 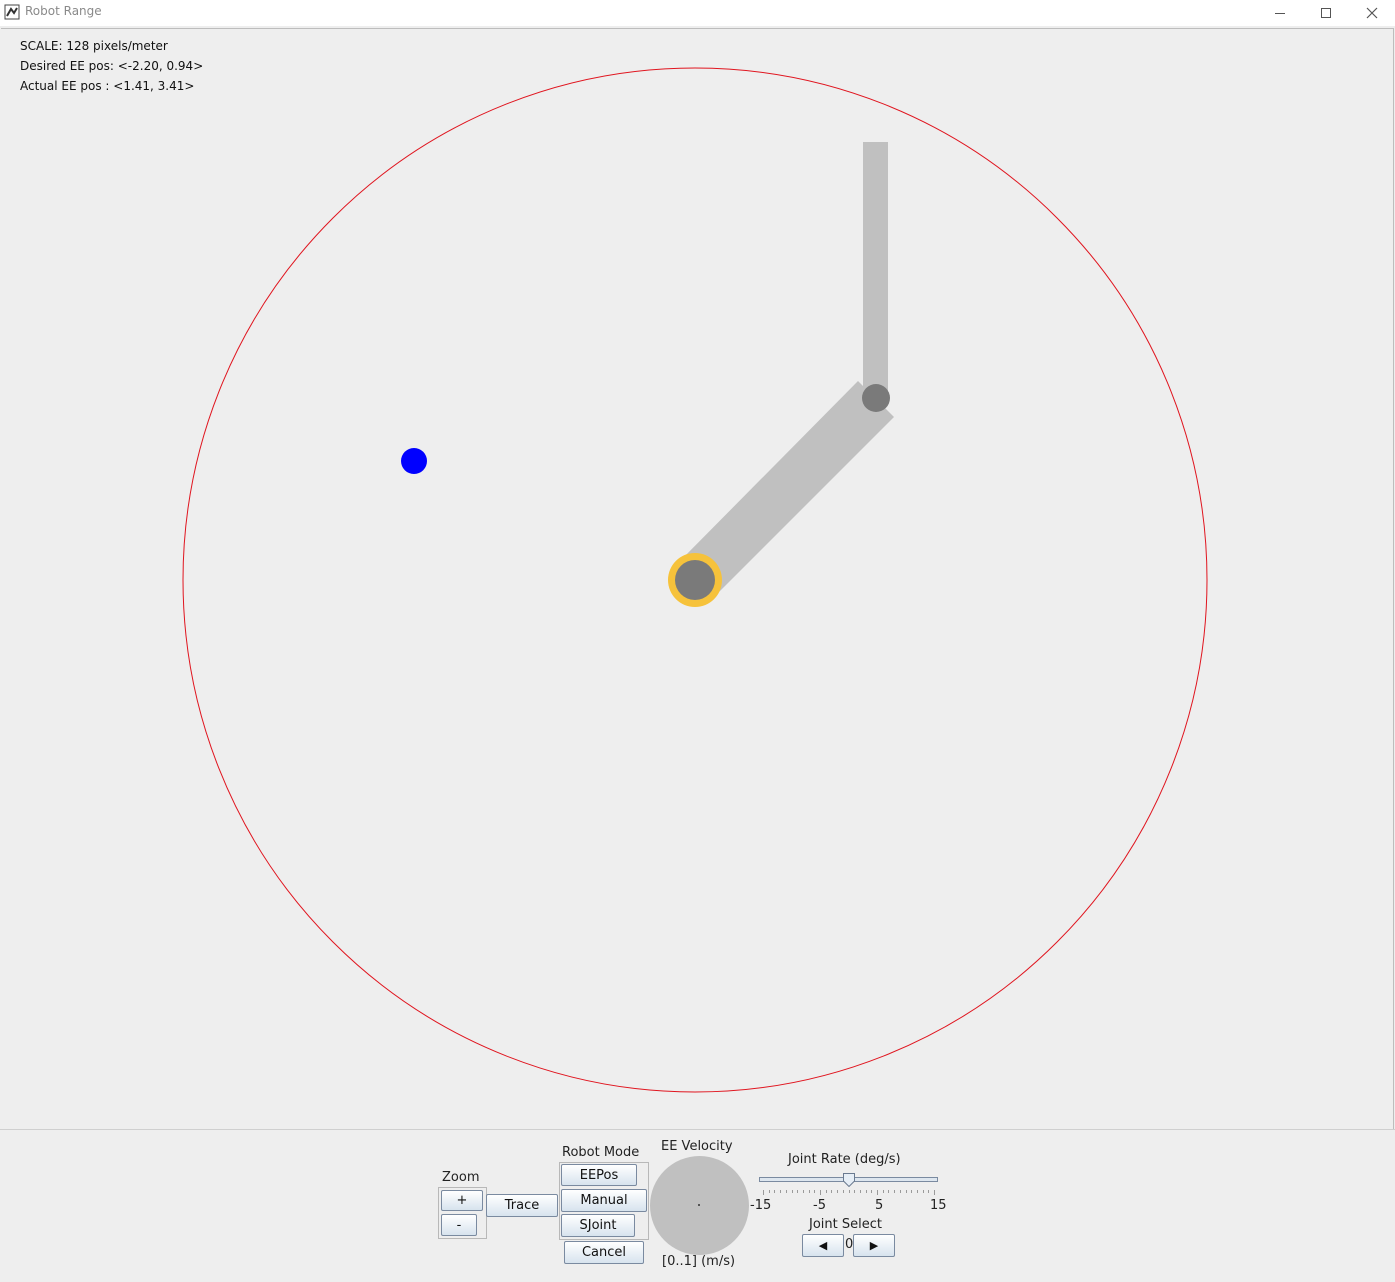 I want to click on tick-label-max: 15, so click(x=938, y=1205).